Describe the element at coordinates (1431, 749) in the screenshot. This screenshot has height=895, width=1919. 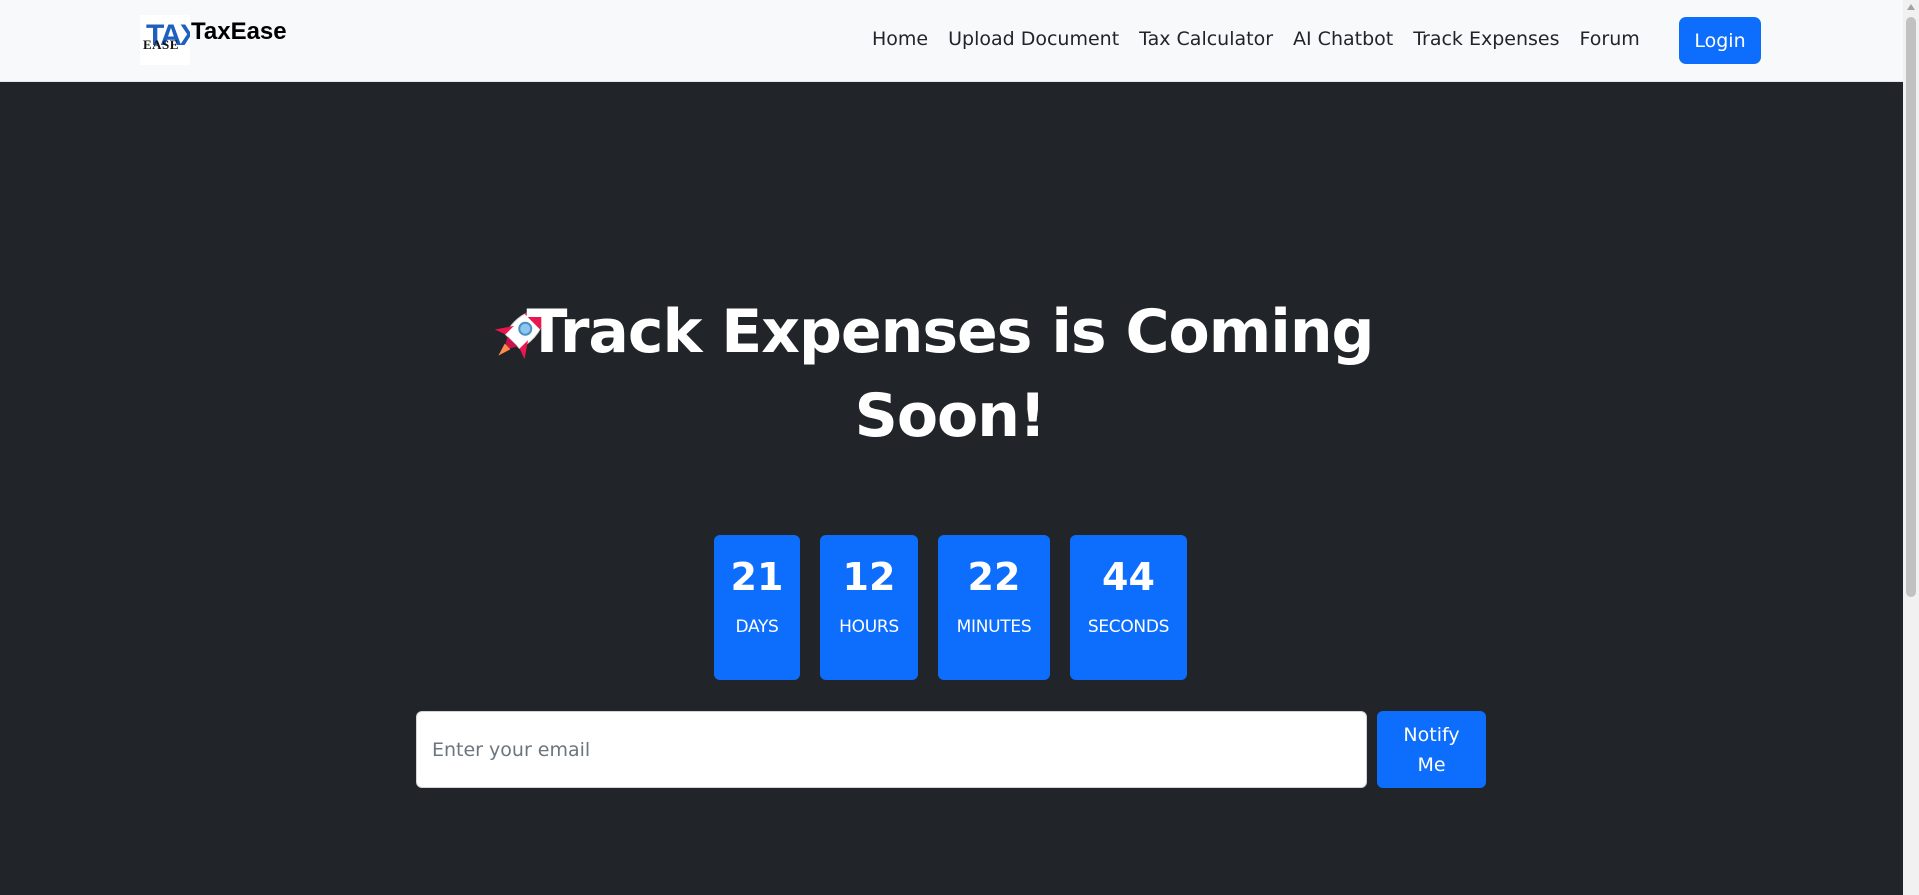
I see `notify-me-button: Notify Me` at that location.